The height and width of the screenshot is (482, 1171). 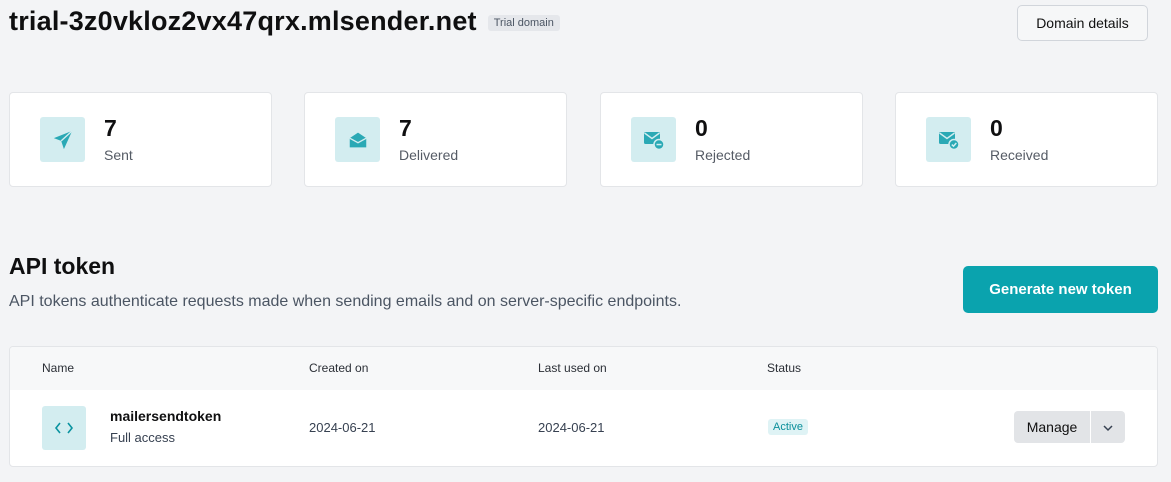 What do you see at coordinates (140, 139) in the screenshot?
I see `stat-card-sent: 7 Sent` at bounding box center [140, 139].